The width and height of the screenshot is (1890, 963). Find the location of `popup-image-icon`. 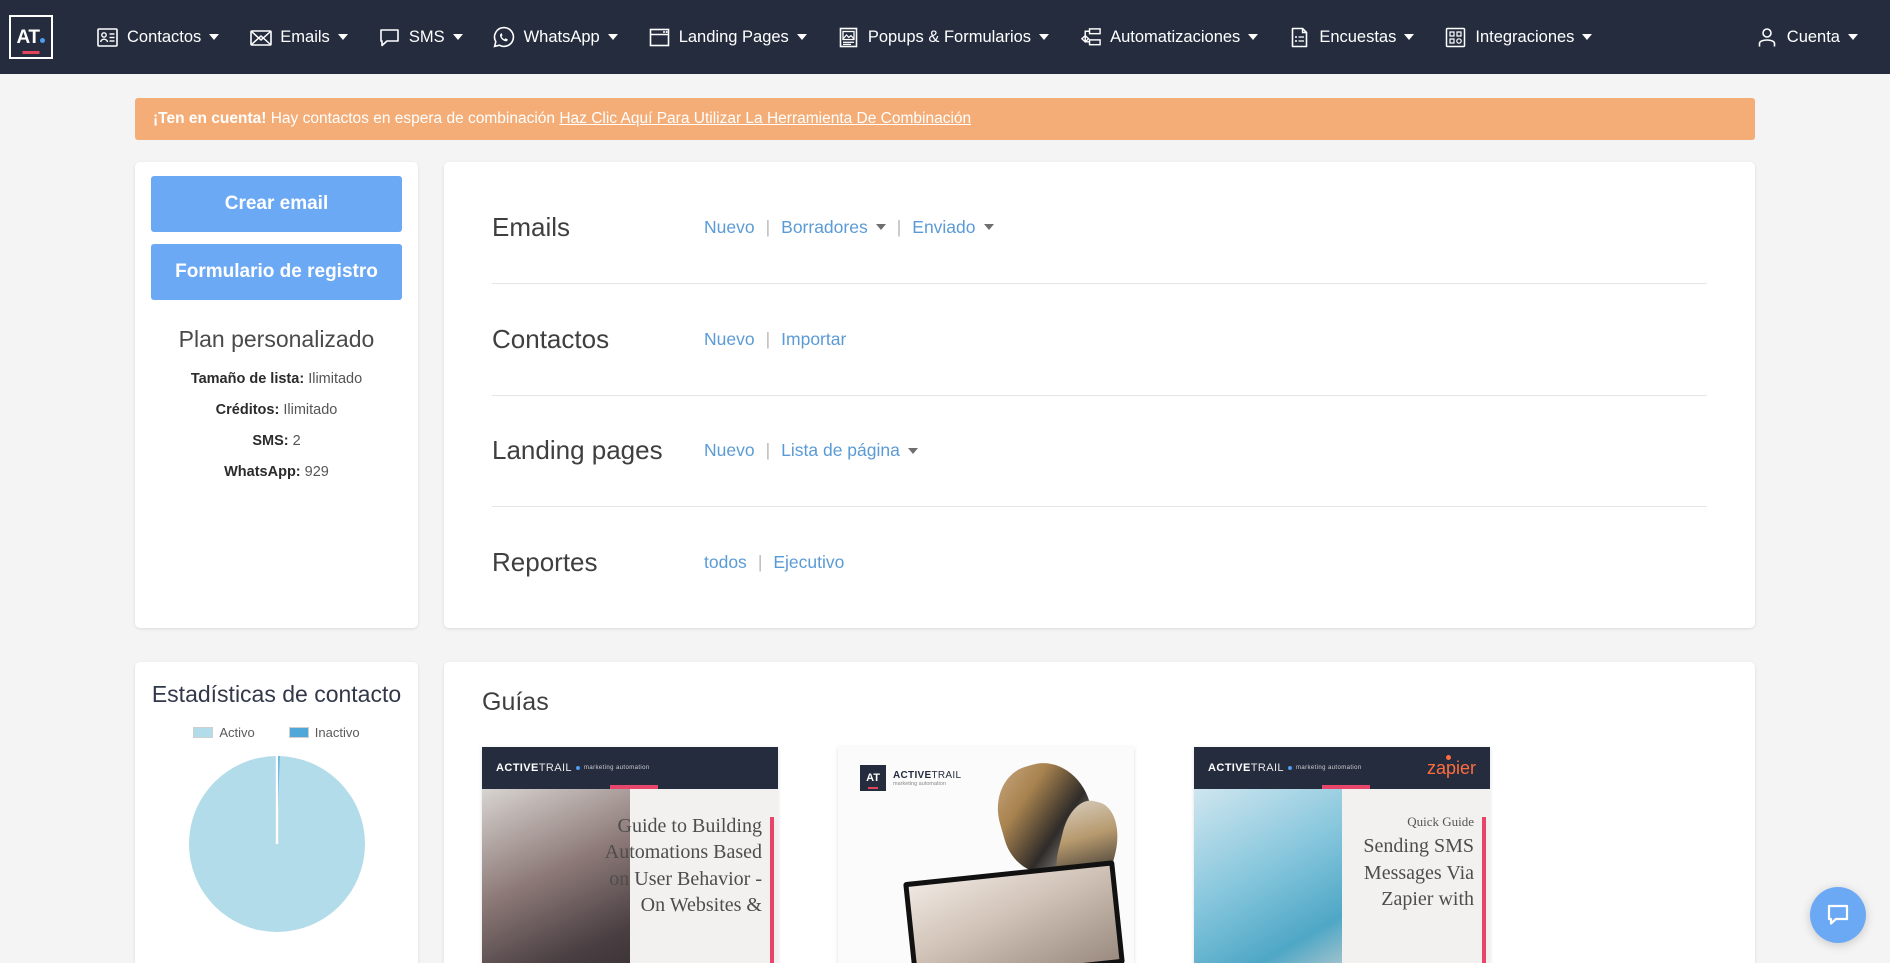

popup-image-icon is located at coordinates (848, 37).